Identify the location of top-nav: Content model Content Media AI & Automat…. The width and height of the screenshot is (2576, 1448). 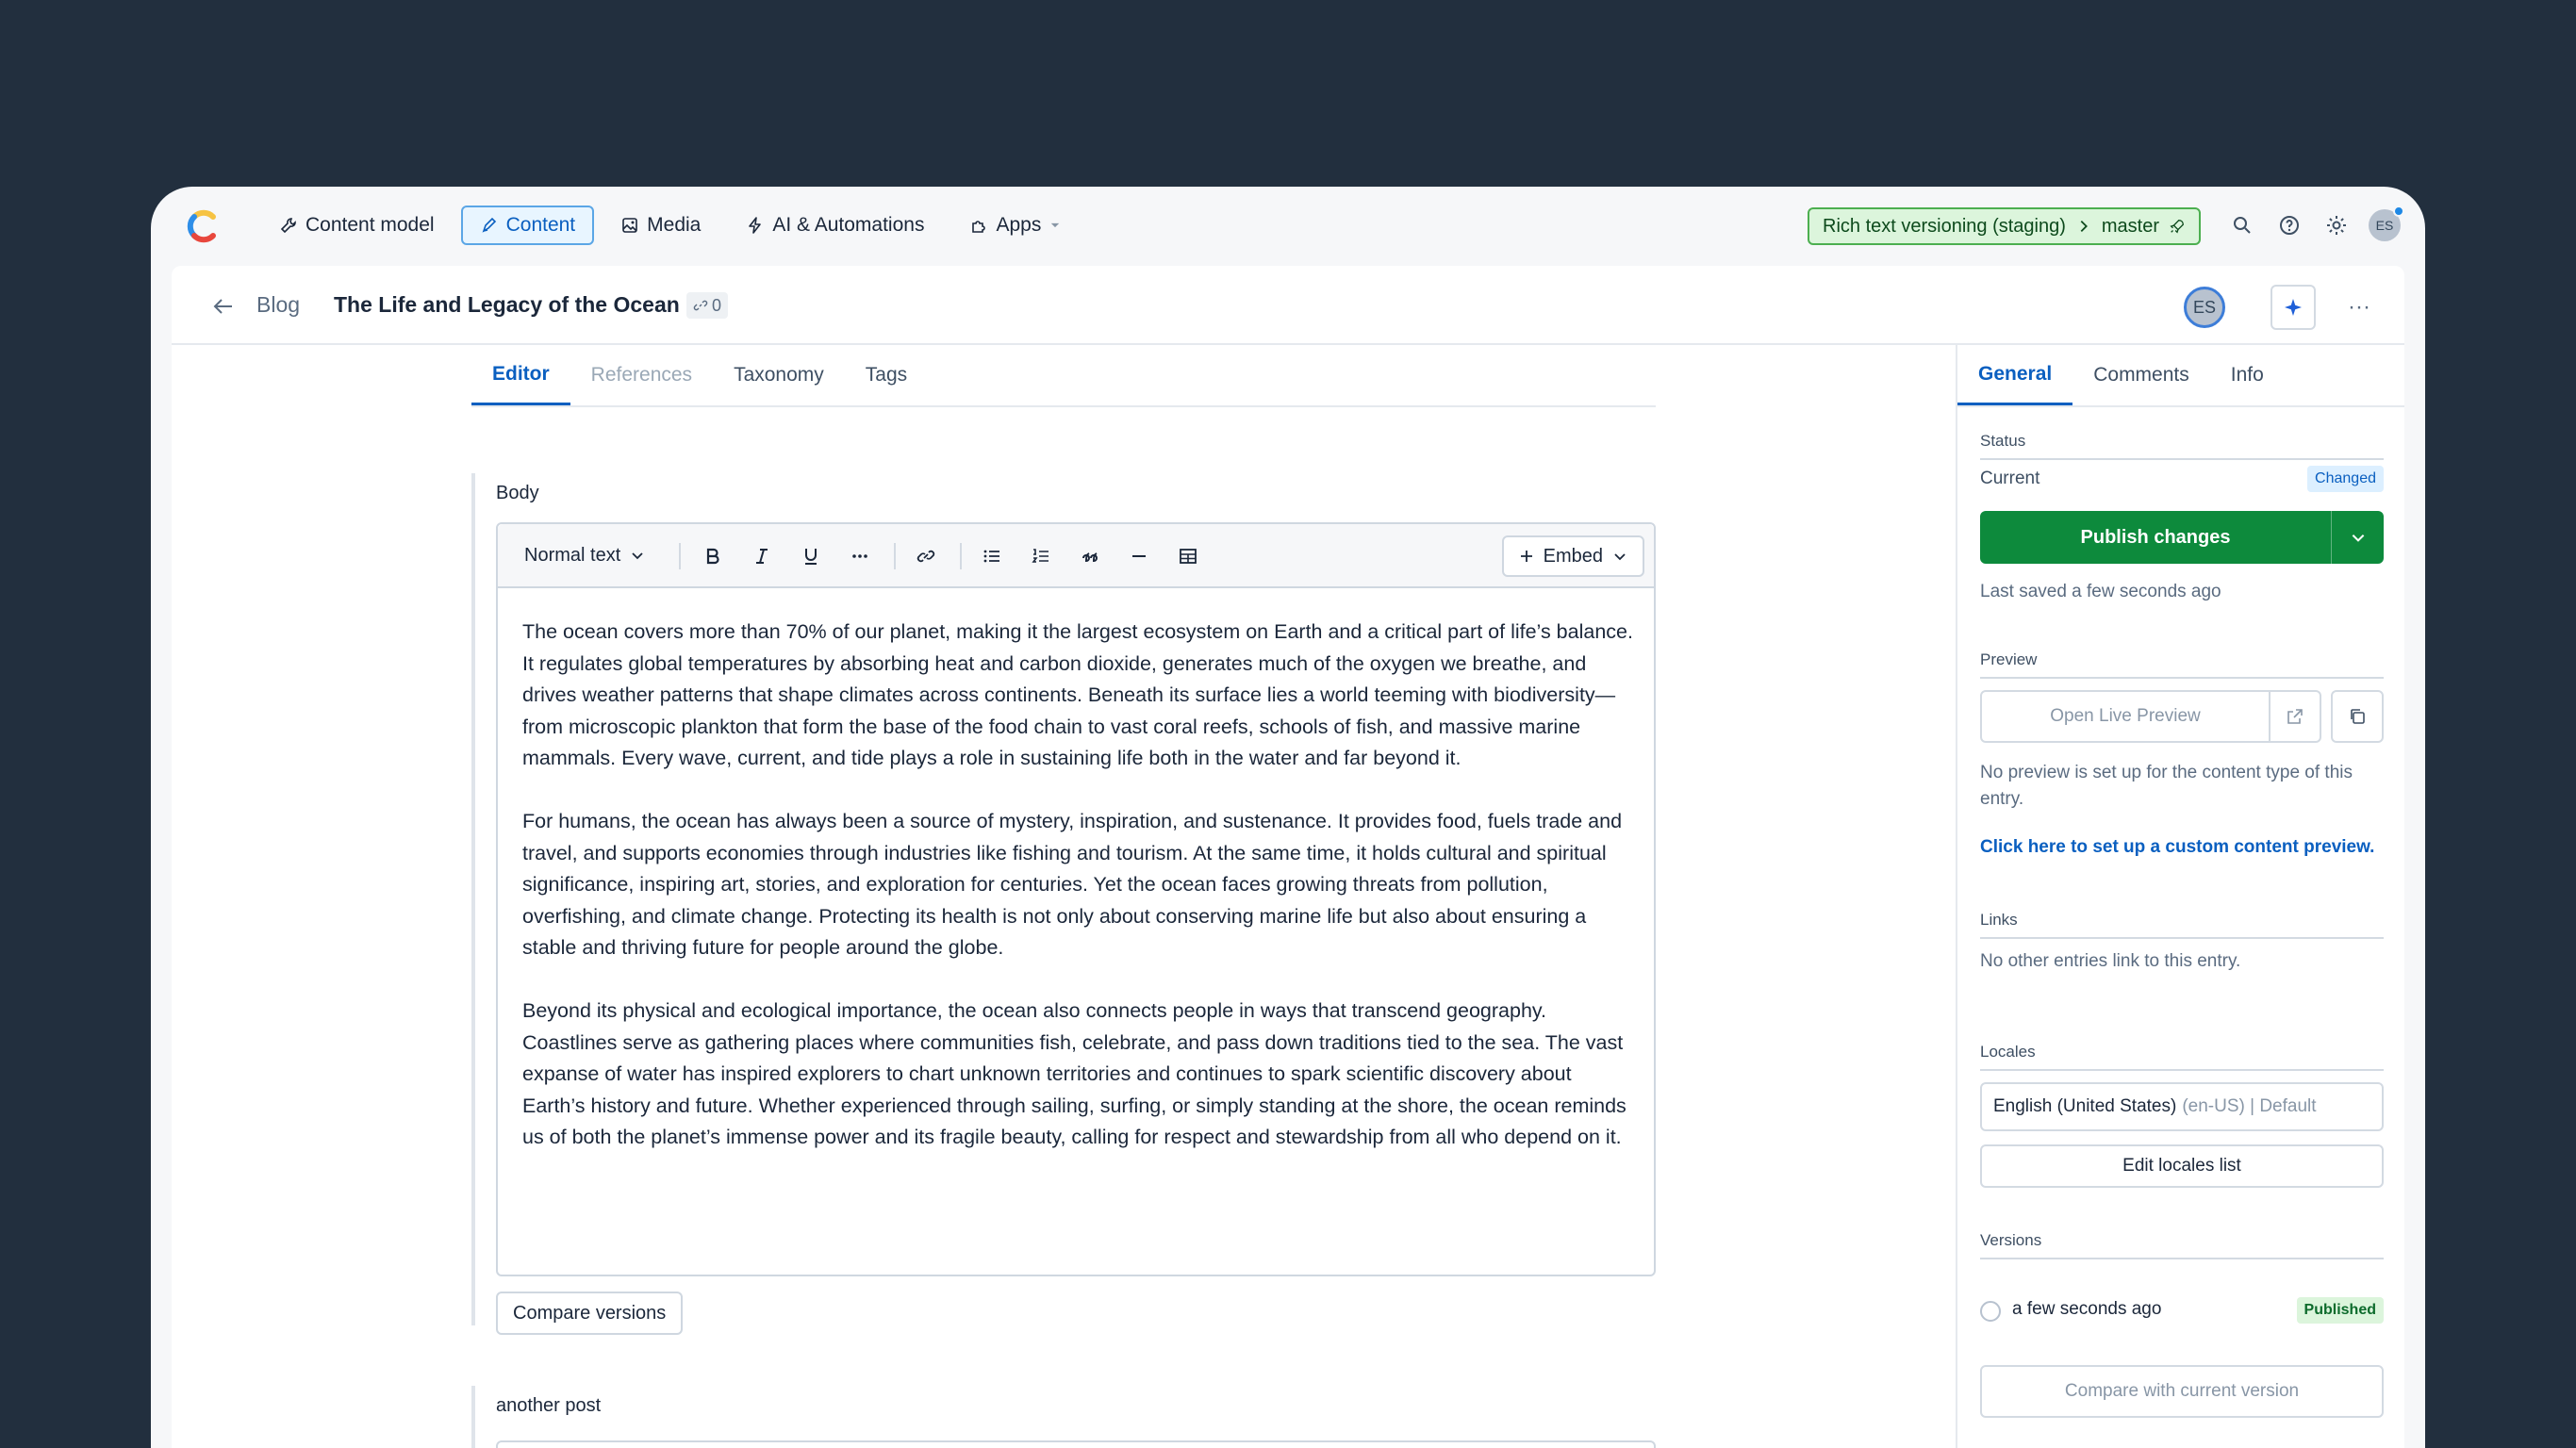
(1288, 226).